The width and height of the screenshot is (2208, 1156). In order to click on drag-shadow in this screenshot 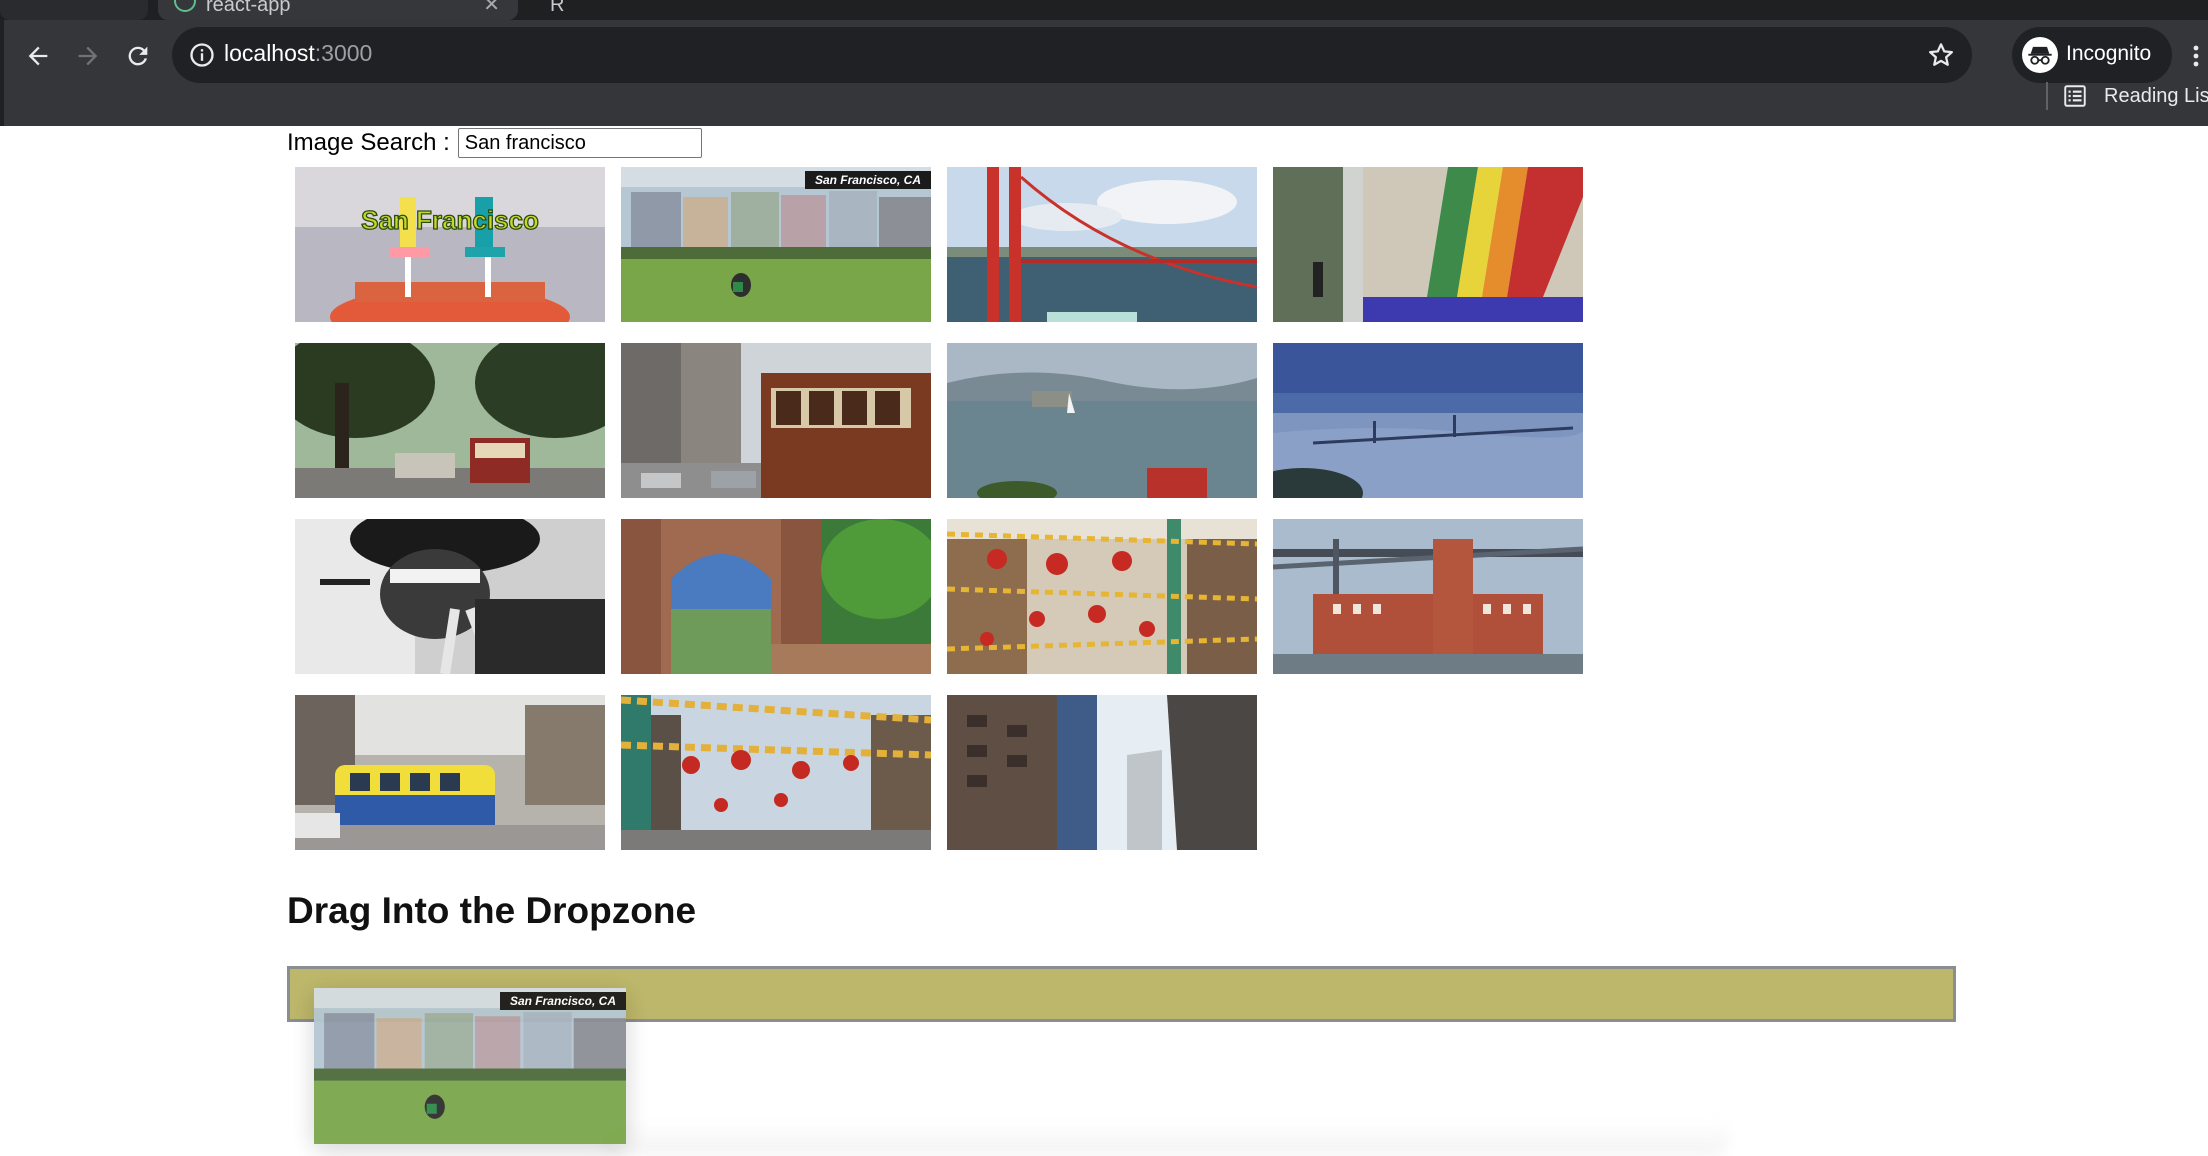, I will do `click(1165, 1138)`.